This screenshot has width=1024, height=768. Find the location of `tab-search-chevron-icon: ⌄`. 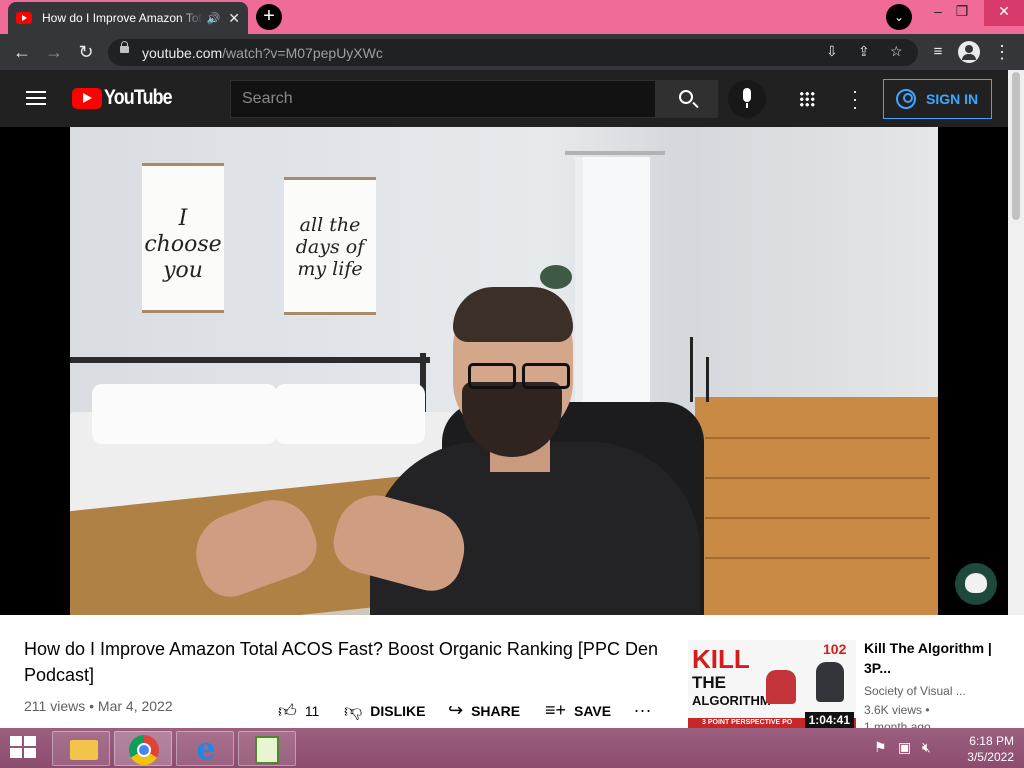

tab-search-chevron-icon: ⌄ is located at coordinates (899, 17).